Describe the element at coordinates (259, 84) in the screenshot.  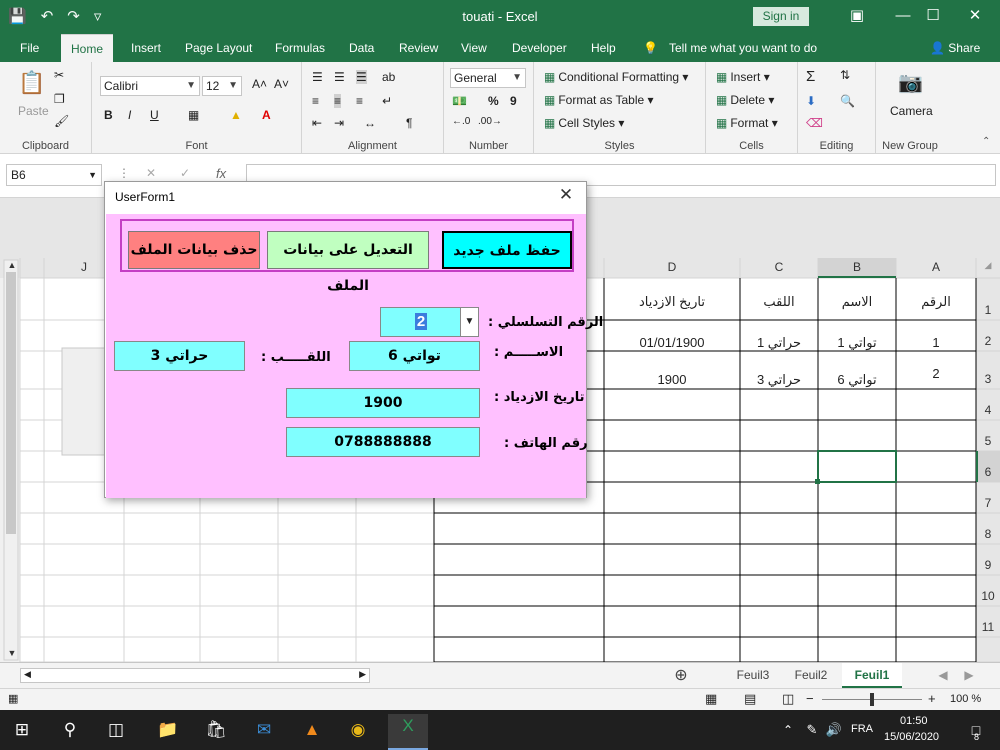
I see `increase-font-icon: A˄` at that location.